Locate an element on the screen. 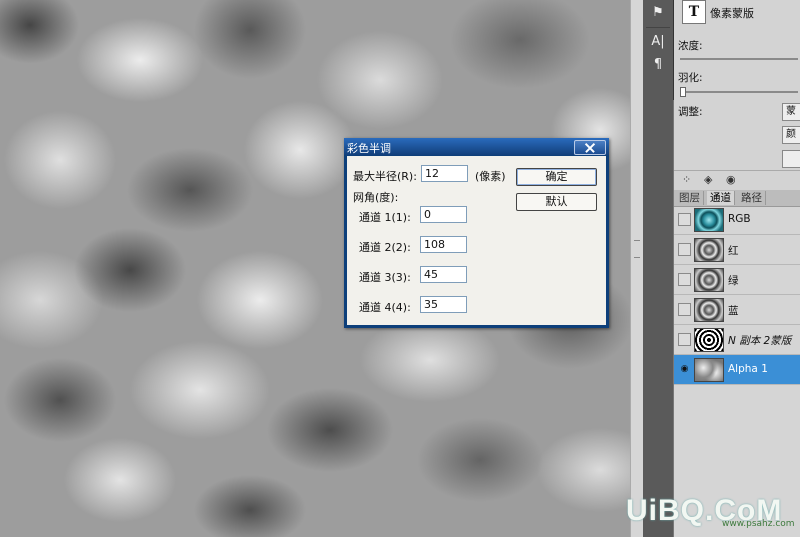 This screenshot has height=537, width=800. channel-row-blue: 蓝 is located at coordinates (737, 310).